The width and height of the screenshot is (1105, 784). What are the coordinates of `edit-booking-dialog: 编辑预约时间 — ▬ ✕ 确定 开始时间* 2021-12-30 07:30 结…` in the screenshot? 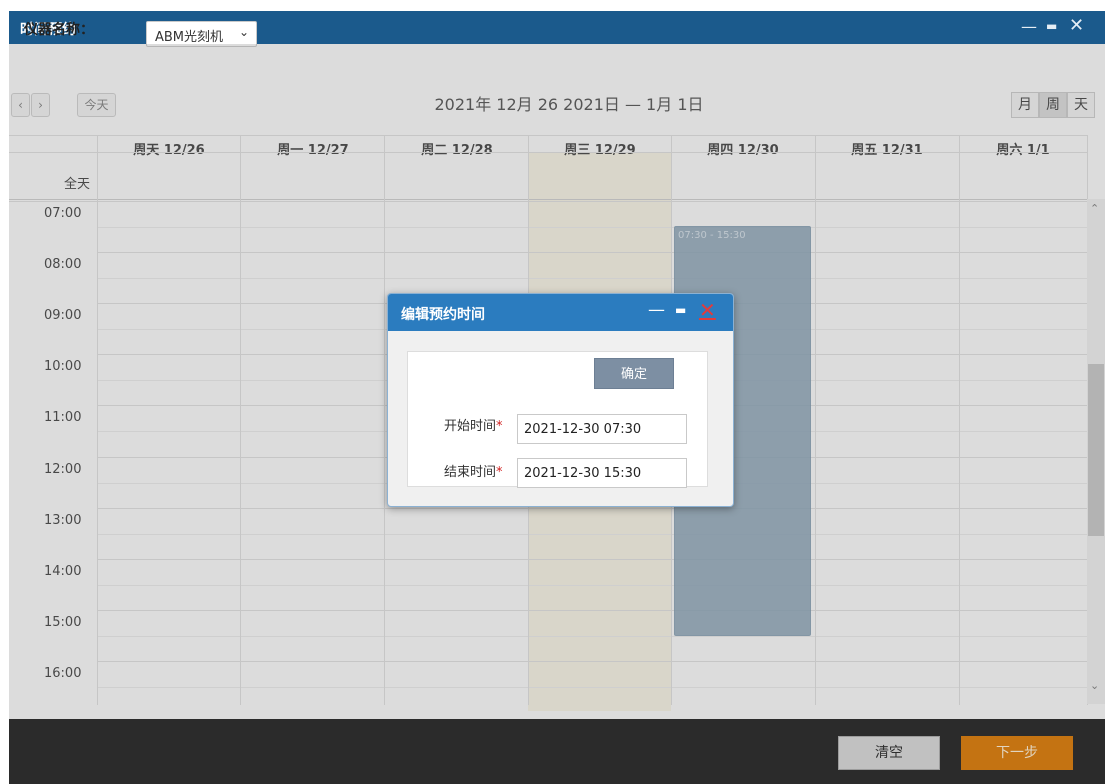 It's located at (560, 400).